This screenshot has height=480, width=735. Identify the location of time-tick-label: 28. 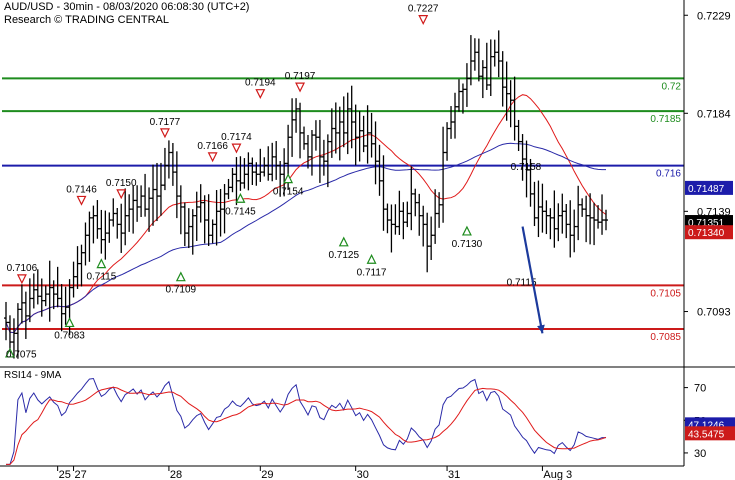
(176, 474).